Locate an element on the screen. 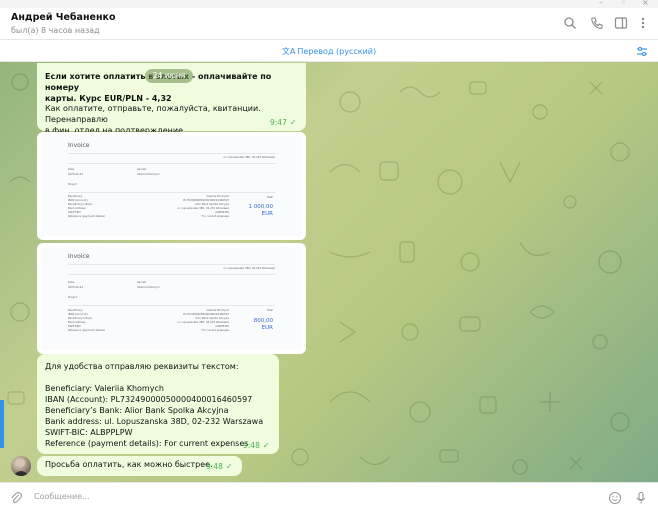 The height and width of the screenshot is (512, 658). maximize-icon: ◦ is located at coordinates (623, 3).